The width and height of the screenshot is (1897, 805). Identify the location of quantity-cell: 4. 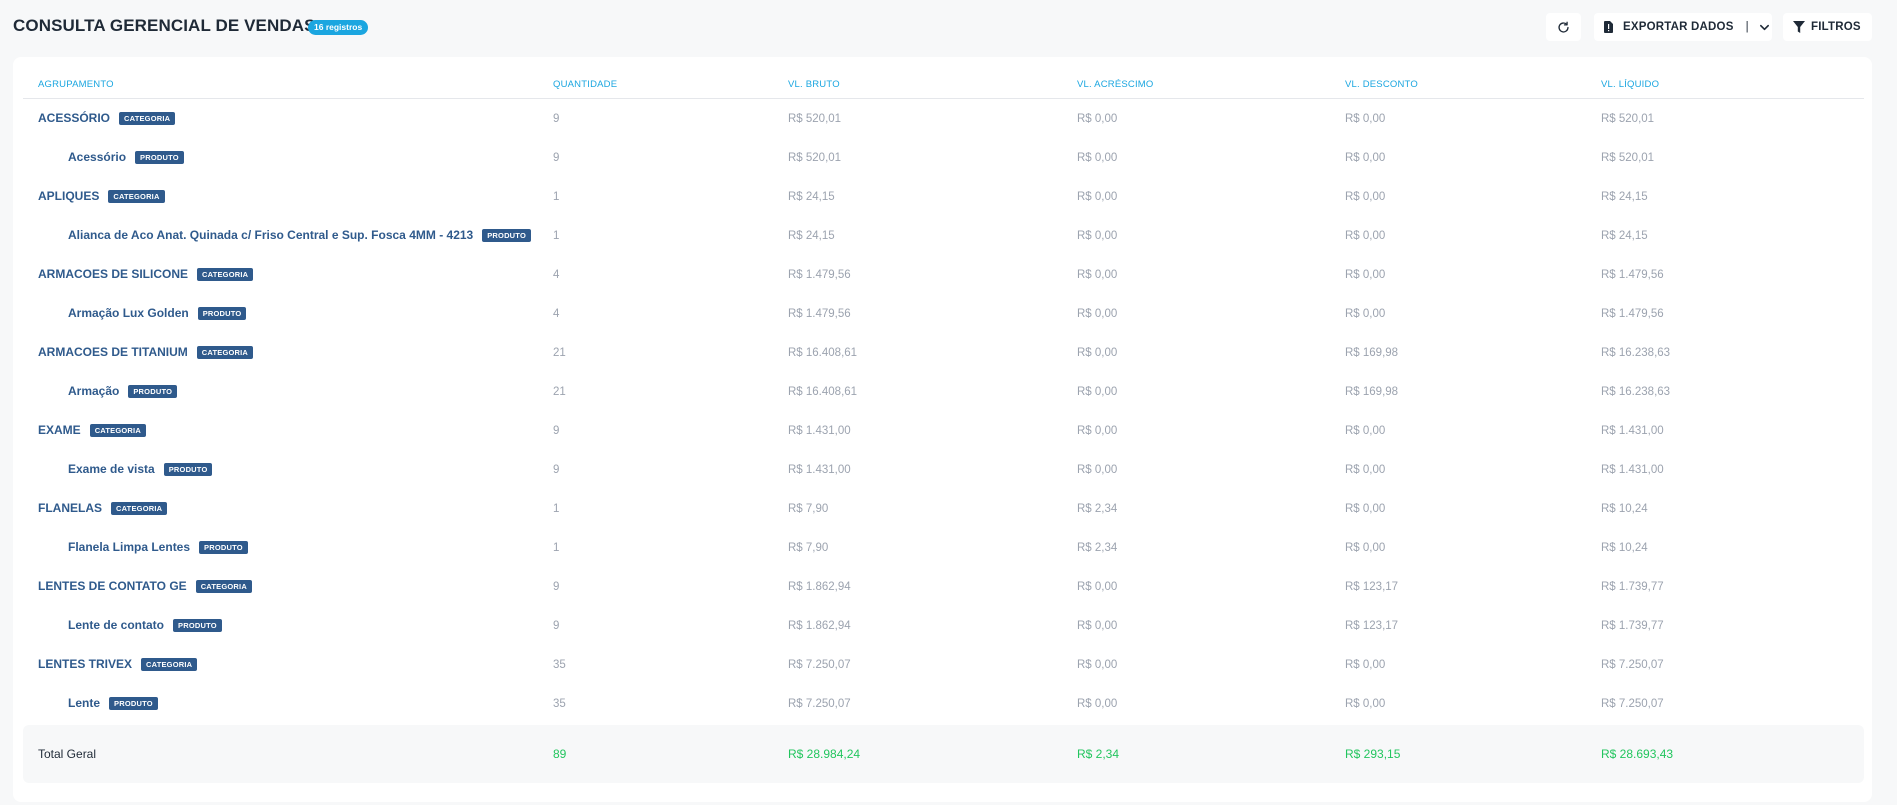
(556, 314).